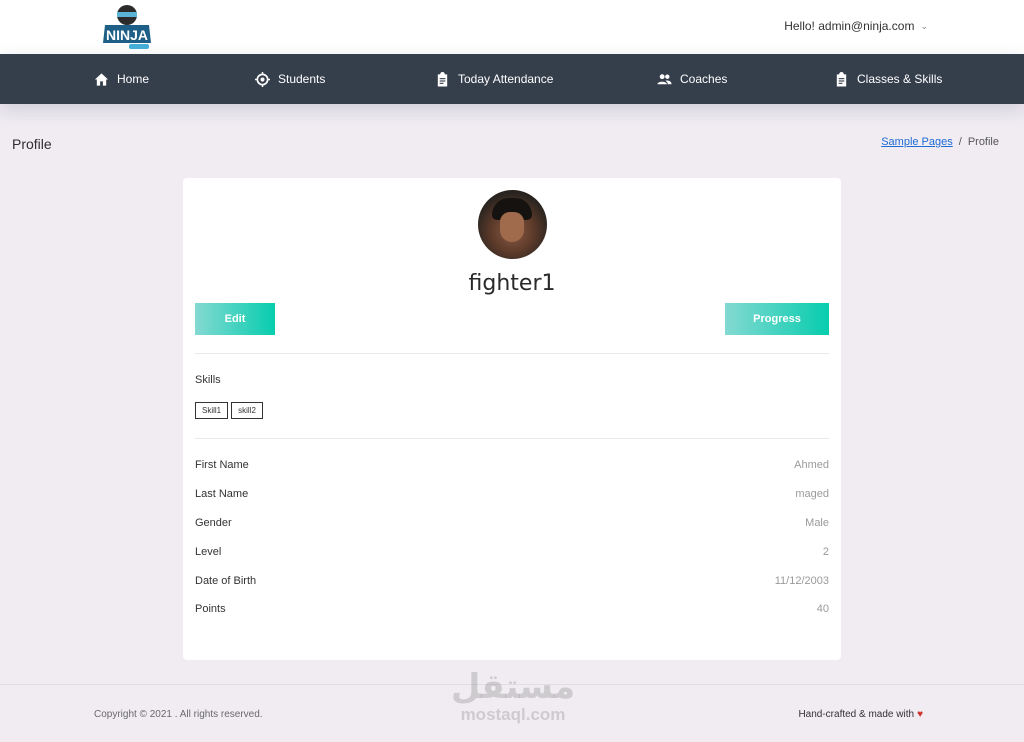 The height and width of the screenshot is (742, 1024). Describe the element at coordinates (512, 283) in the screenshot. I see `profile-username: fighter1` at that location.